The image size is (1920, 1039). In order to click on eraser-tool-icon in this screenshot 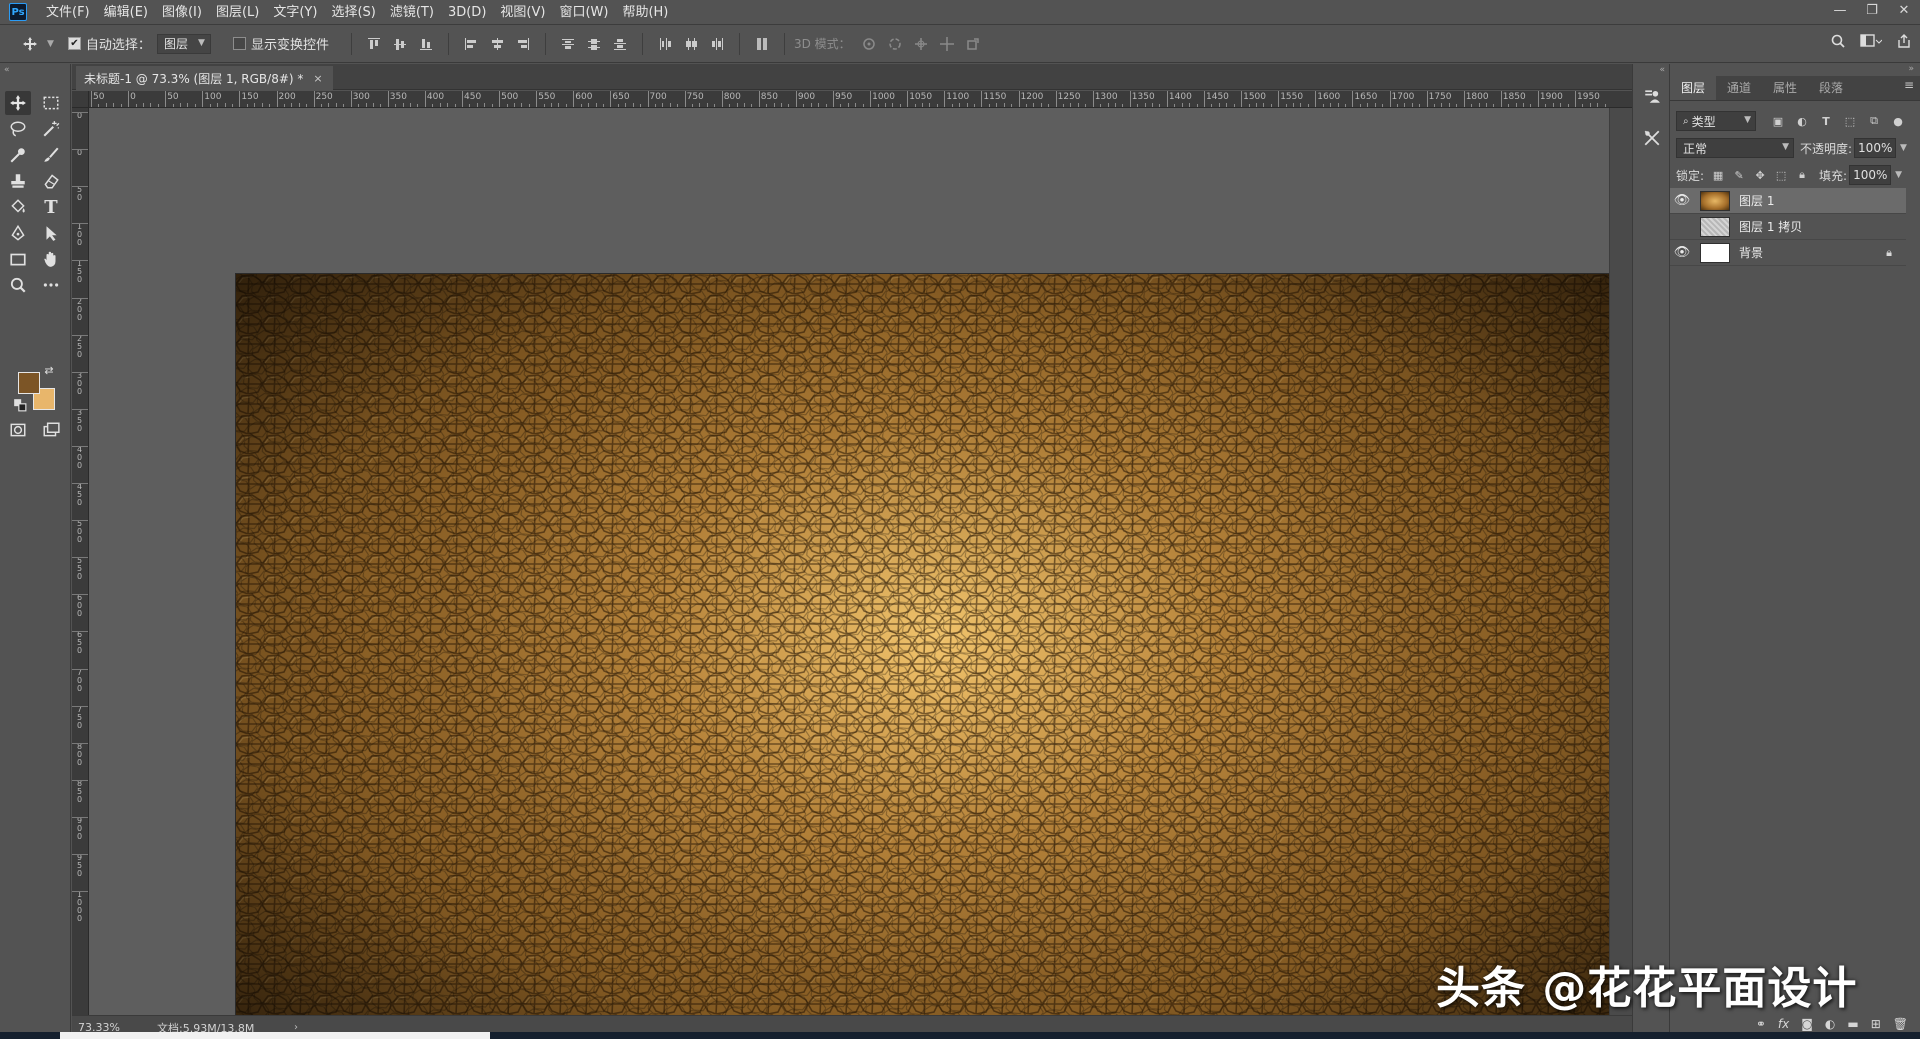, I will do `click(51, 181)`.